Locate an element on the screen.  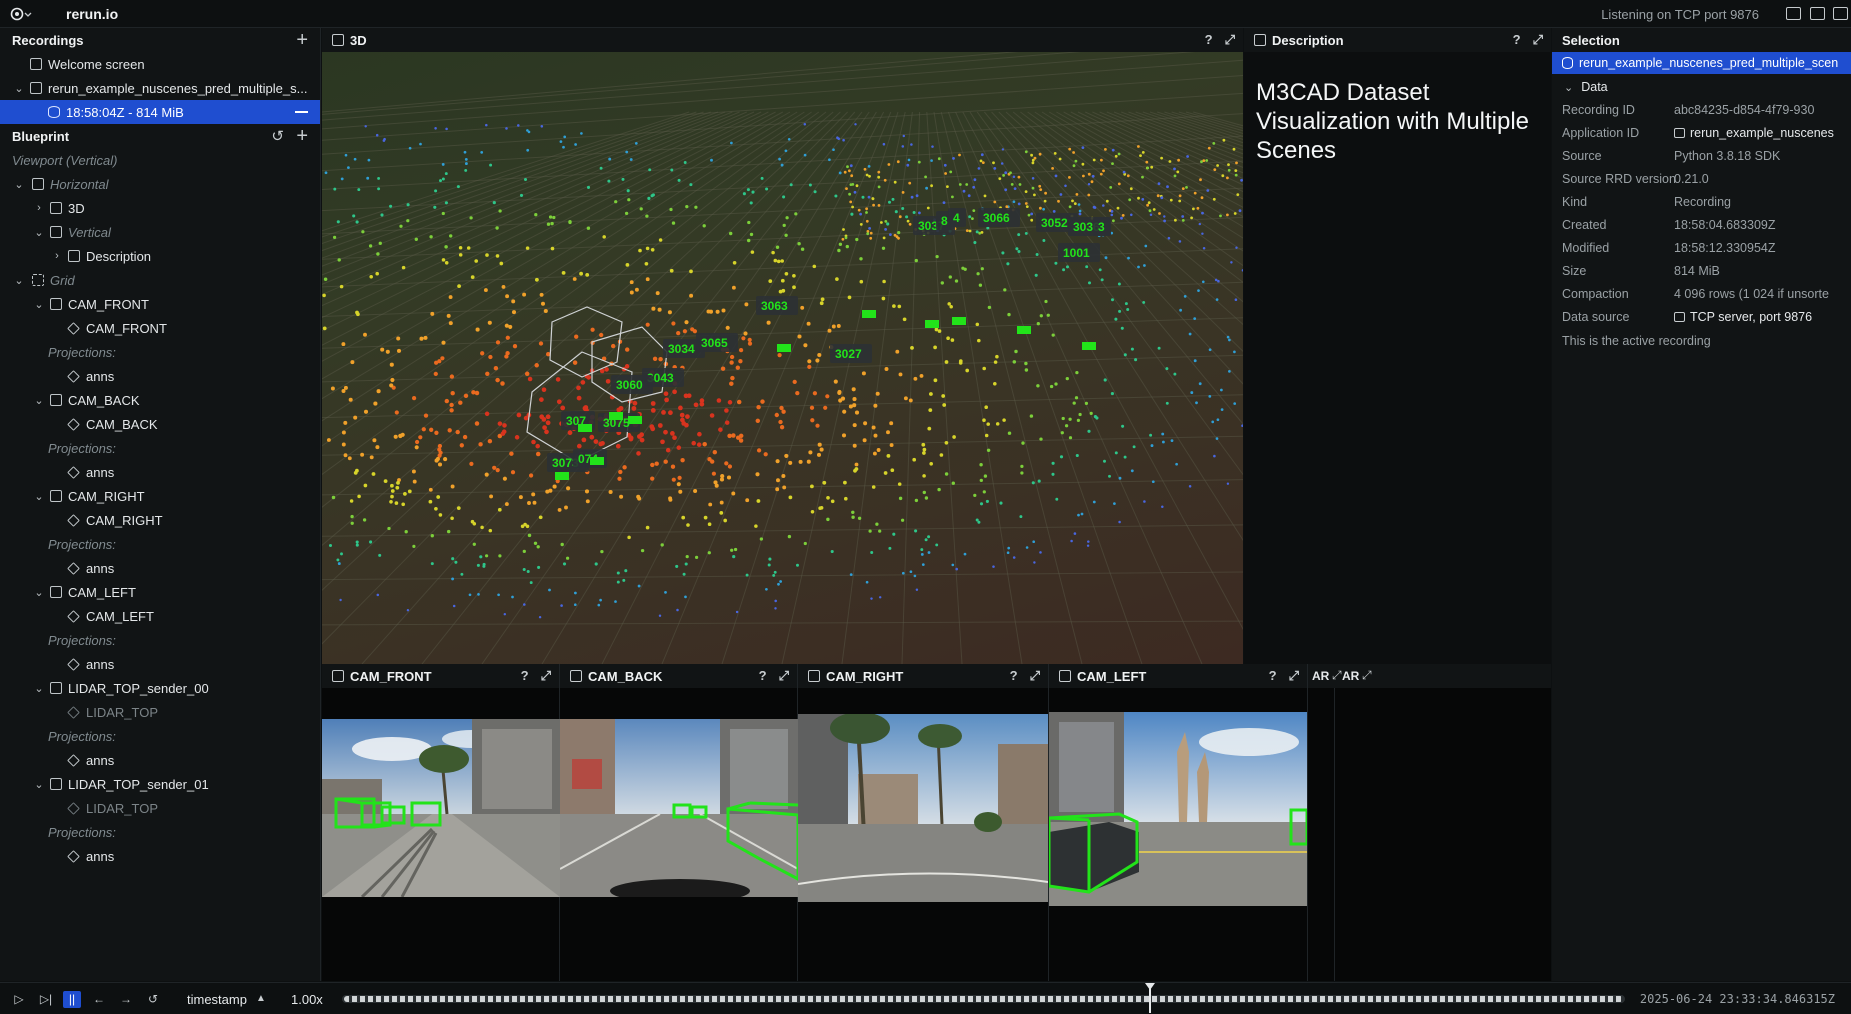
step-forward-icon: ▷| is located at coordinates (46, 999).